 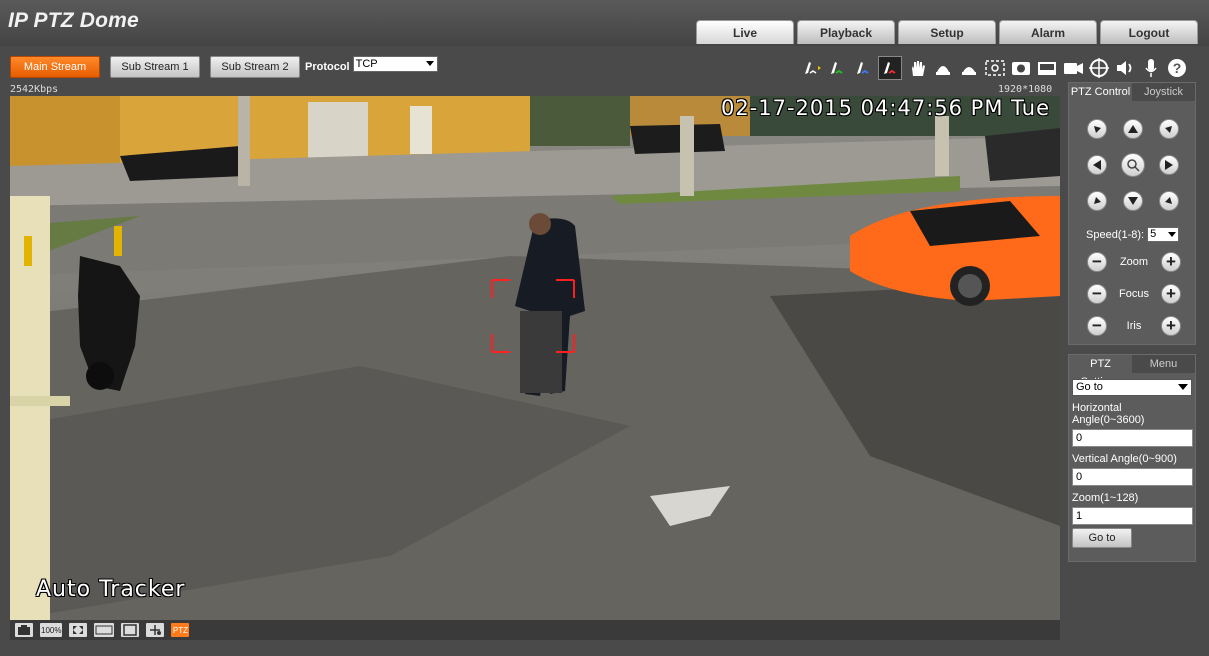 I want to click on iris-row: − Iris +, so click(x=1134, y=326).